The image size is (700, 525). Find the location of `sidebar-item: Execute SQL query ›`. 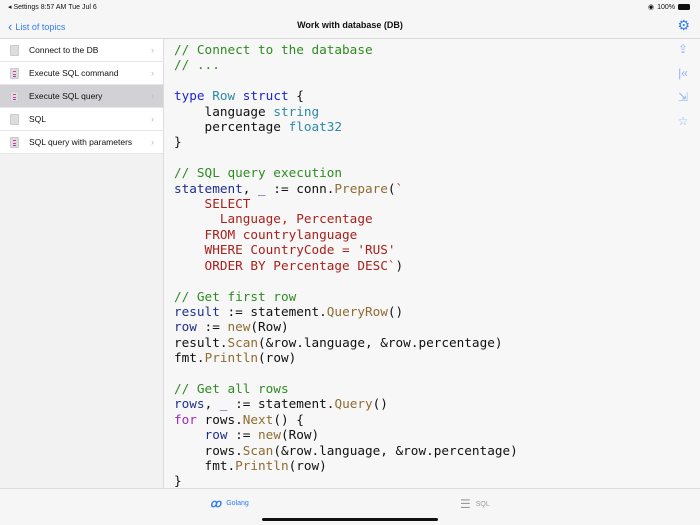

sidebar-item: Execute SQL query › is located at coordinates (81, 96).